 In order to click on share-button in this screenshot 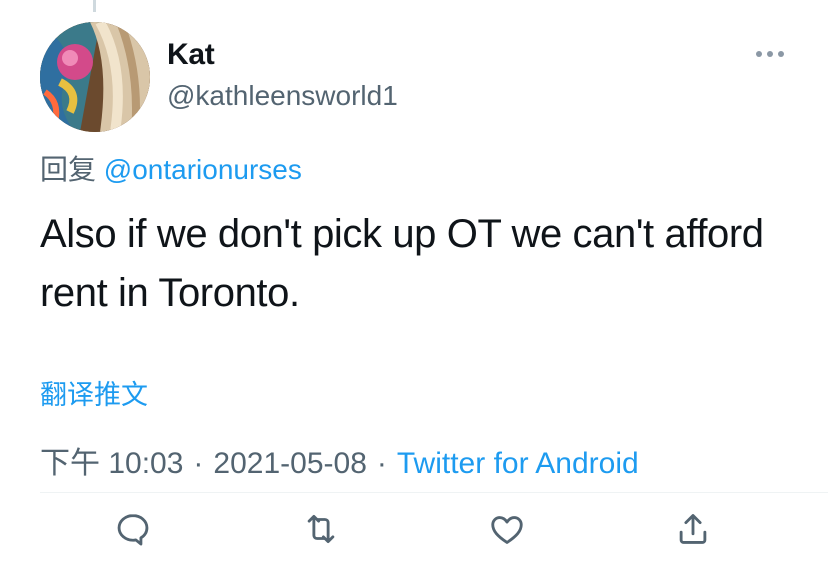, I will do `click(693, 529)`.